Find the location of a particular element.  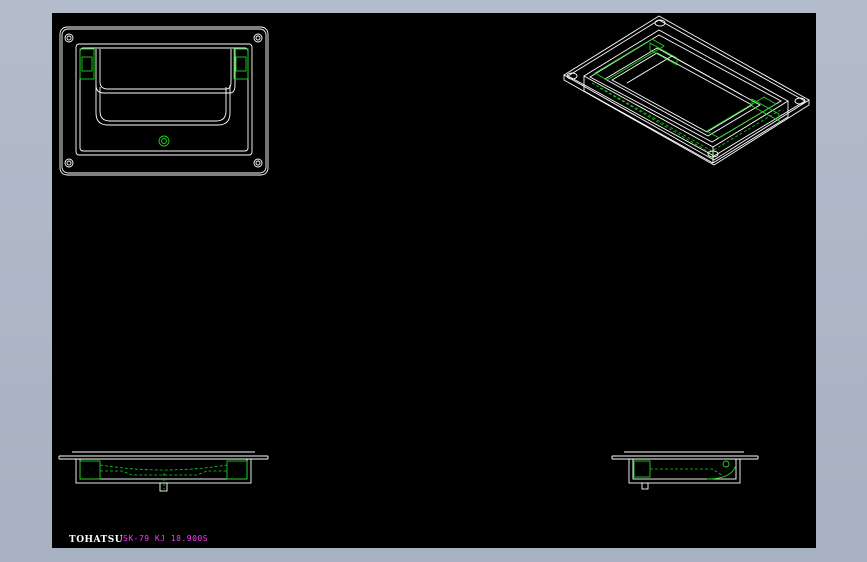

iso-grip-edge is located at coordinates (684, 75).